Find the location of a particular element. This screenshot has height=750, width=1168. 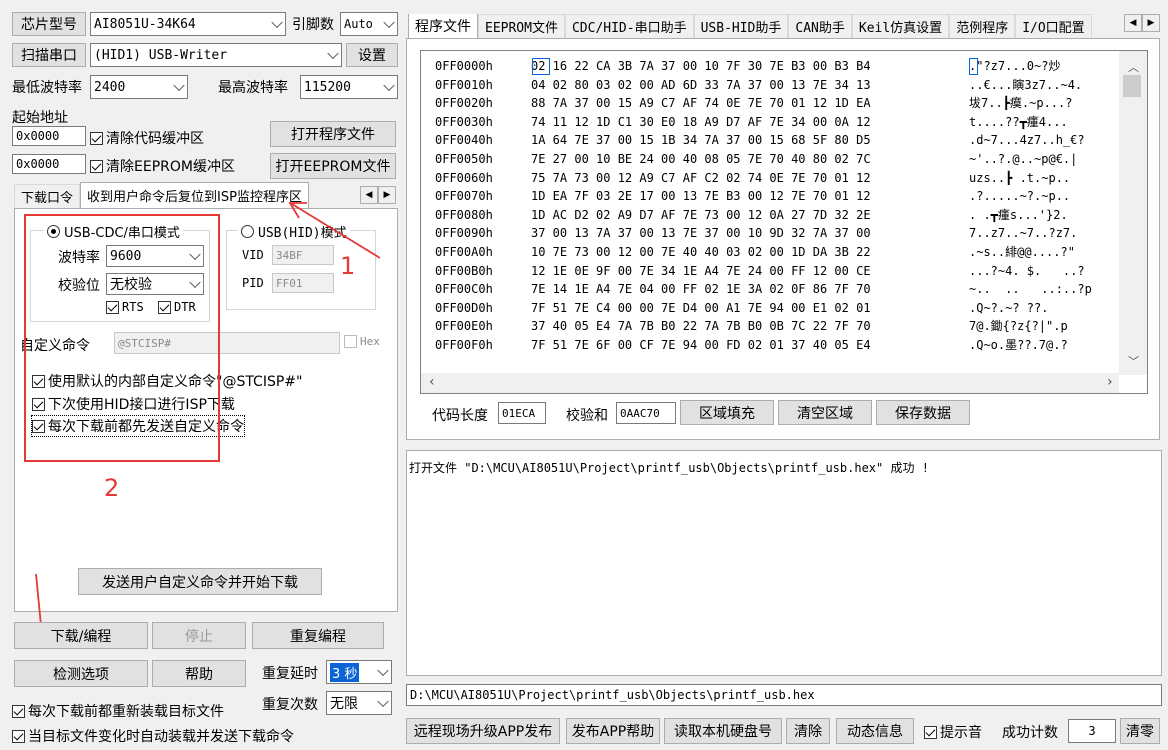

hex-row-addr: 0FF0080h is located at coordinates (464, 214).